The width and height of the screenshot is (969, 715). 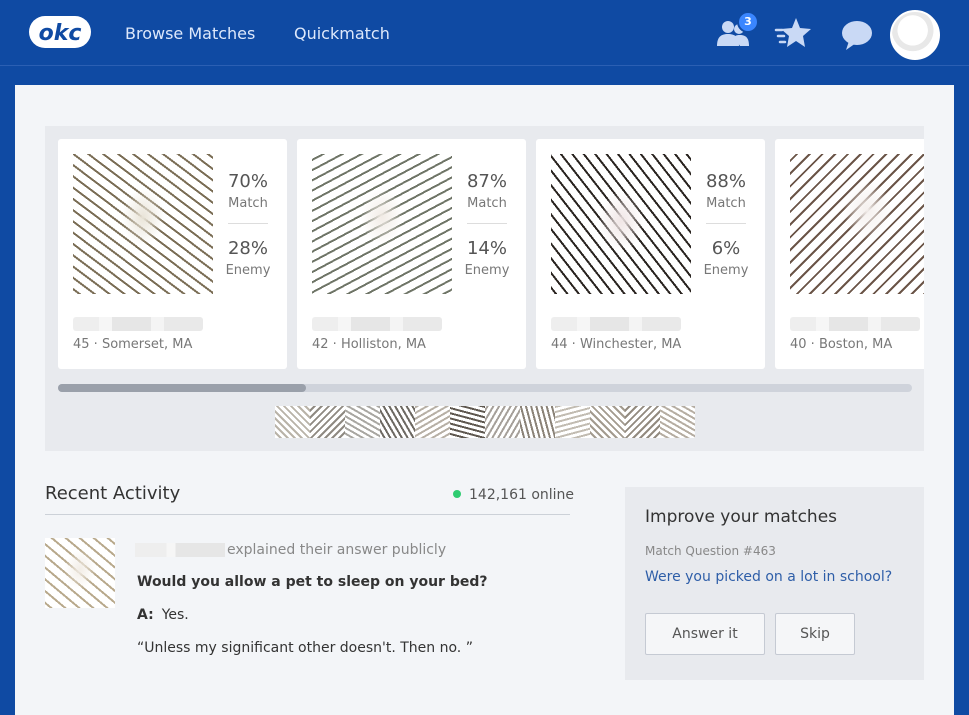 What do you see at coordinates (457, 494) in the screenshot?
I see `online-status-icon` at bounding box center [457, 494].